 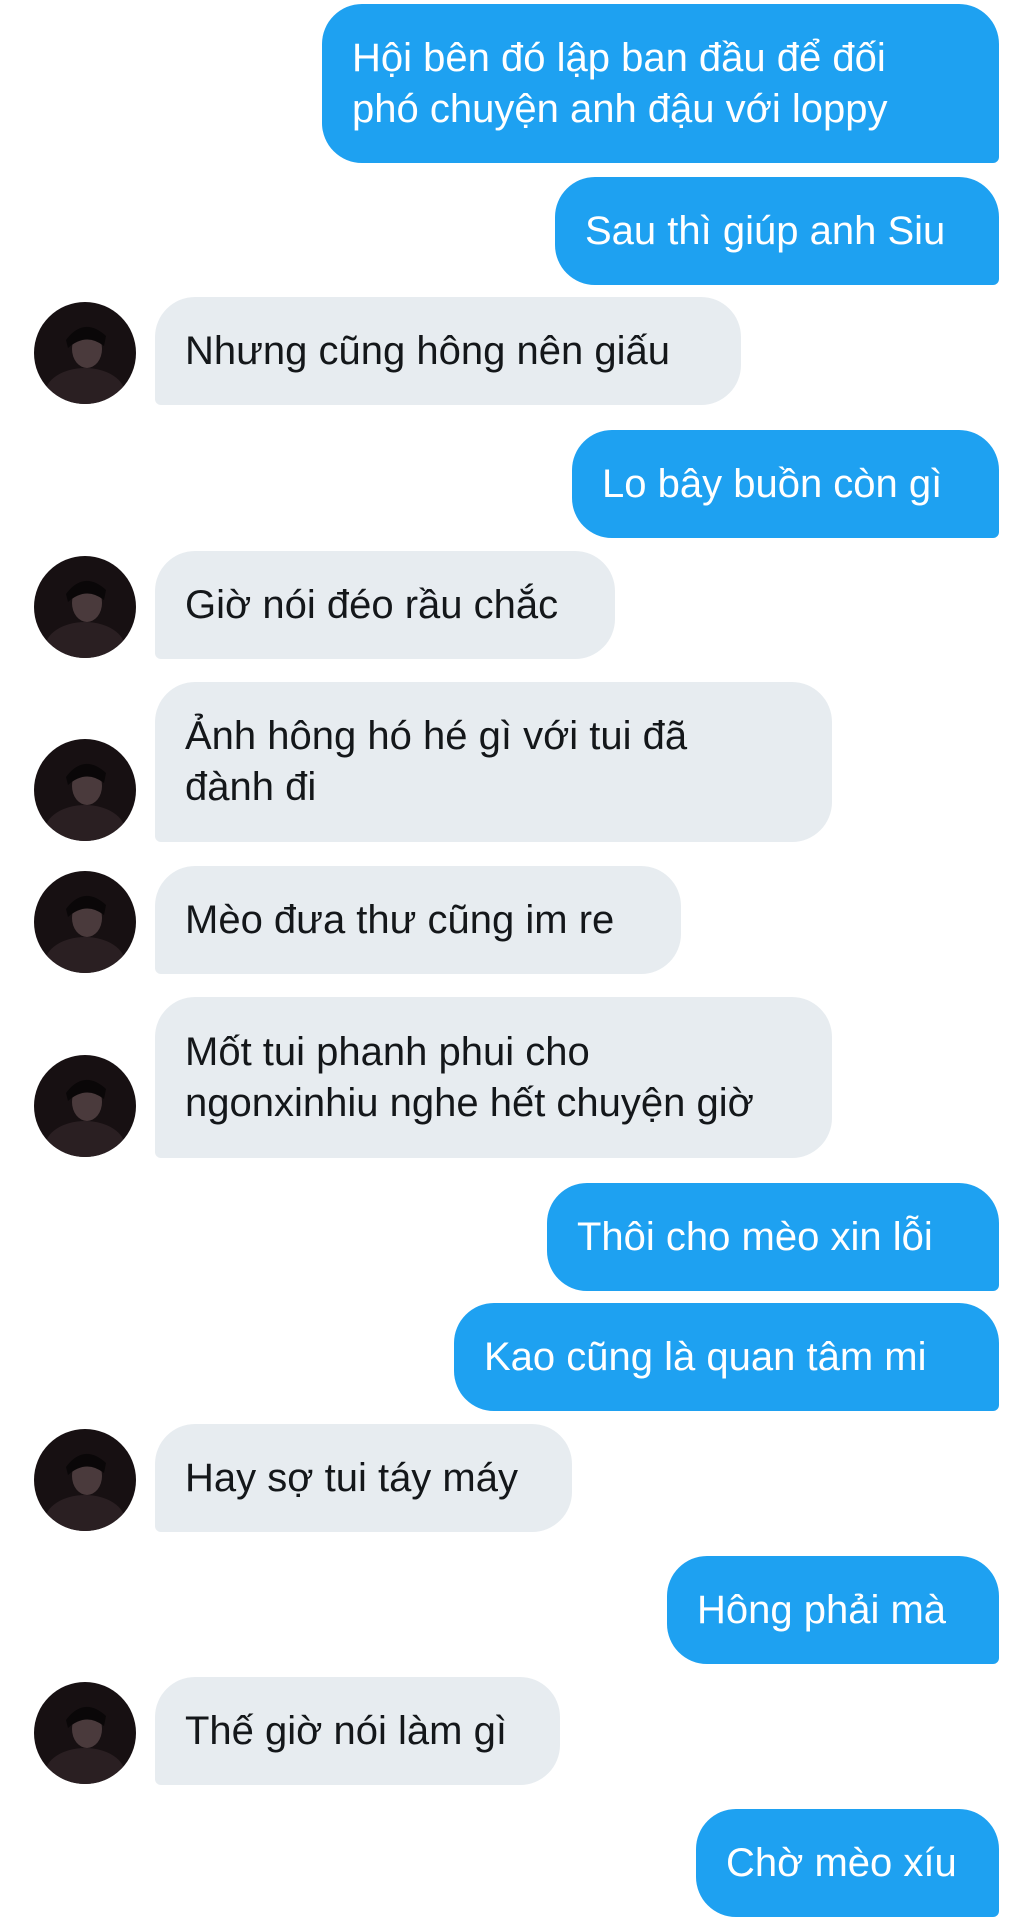 What do you see at coordinates (726, 1357) in the screenshot?
I see `sent-message-bubble: Kao cũng là quan tâm mi` at bounding box center [726, 1357].